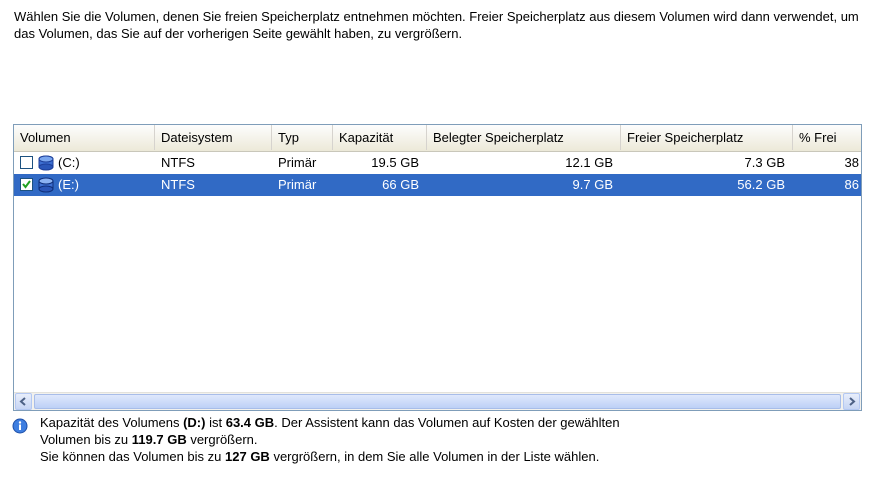 The height and width of the screenshot is (500, 869). What do you see at coordinates (851, 184) in the screenshot?
I see `percent-free: 86` at bounding box center [851, 184].